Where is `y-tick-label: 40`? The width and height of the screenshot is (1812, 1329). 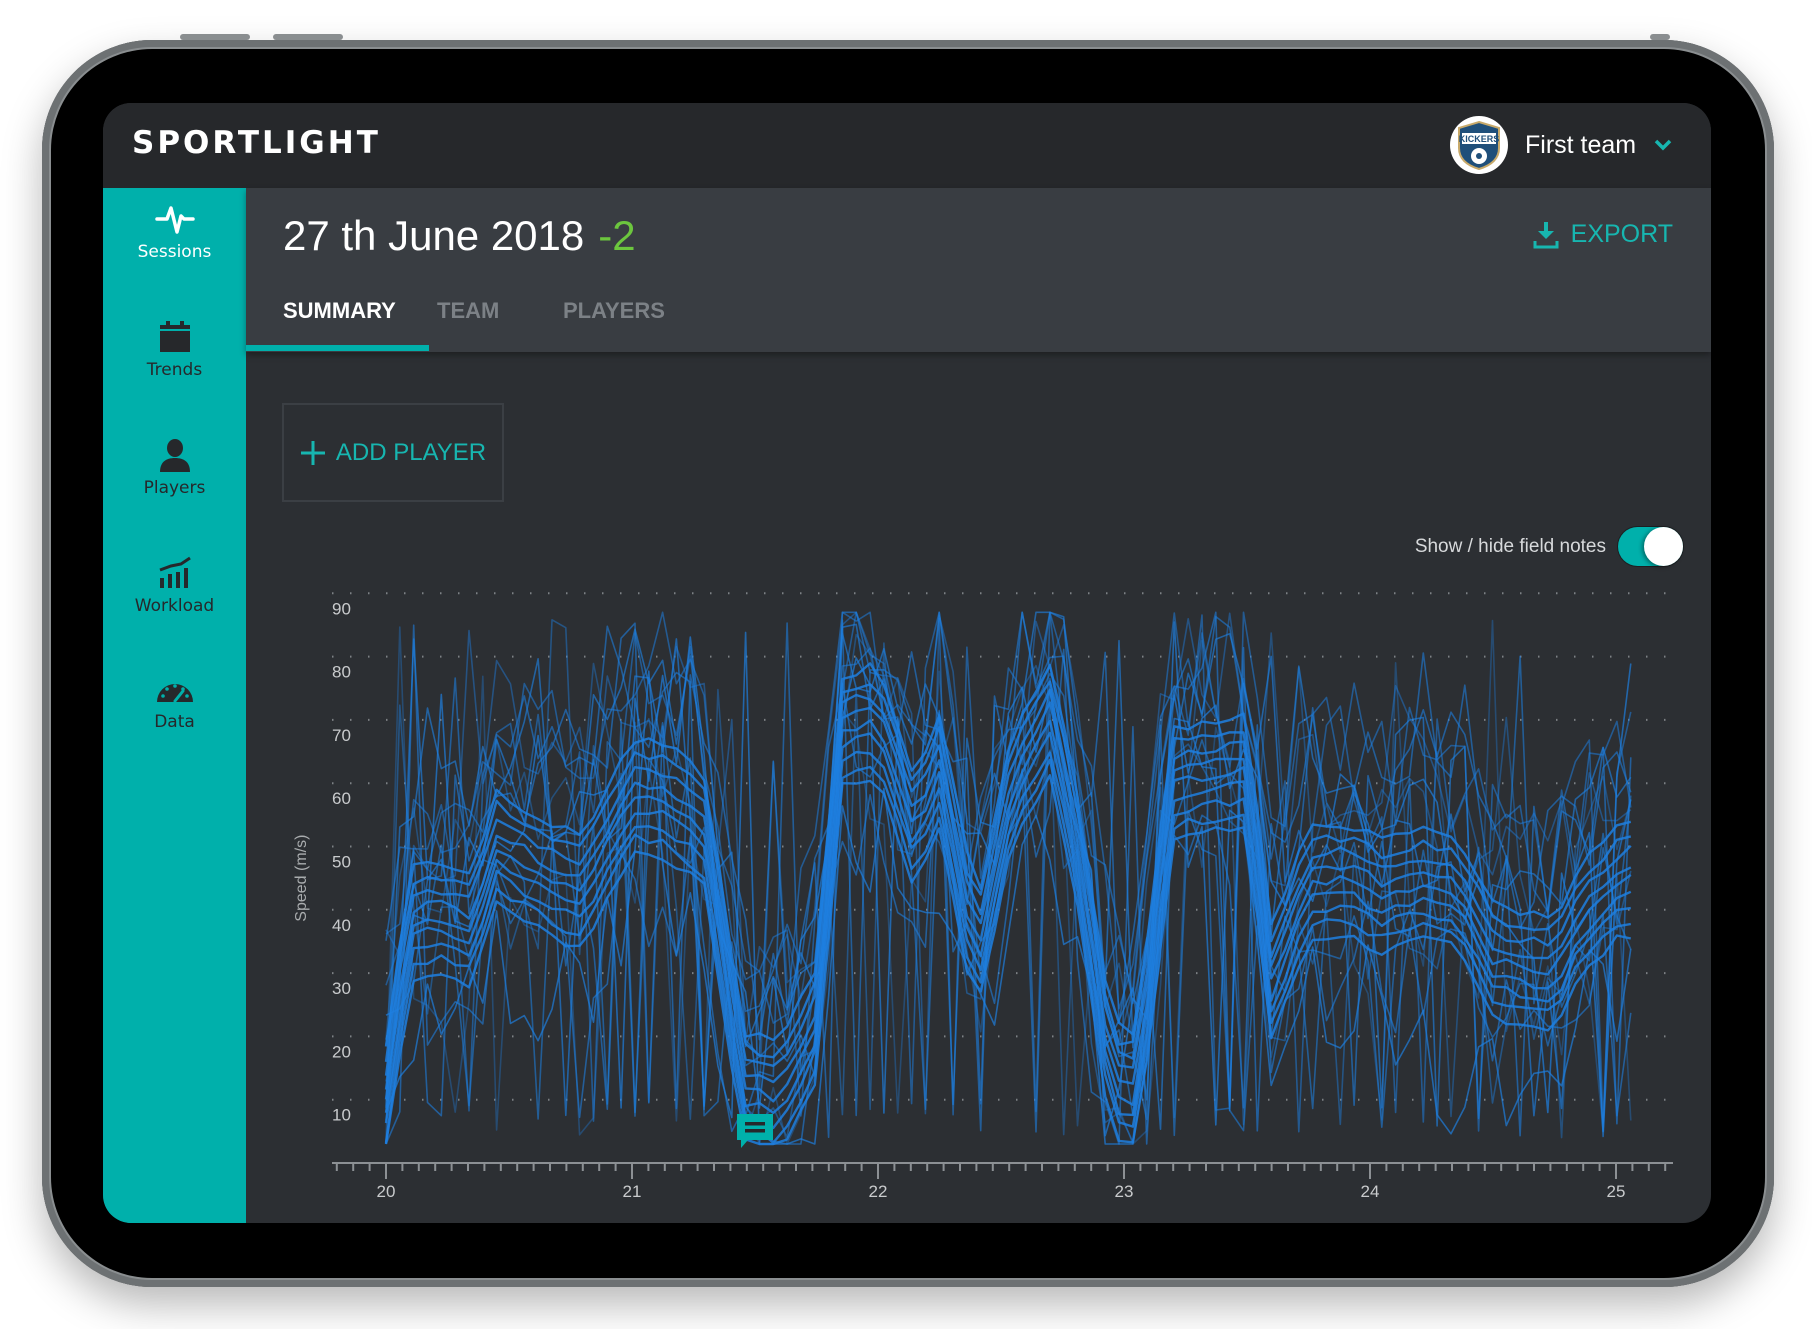 y-tick-label: 40 is located at coordinates (341, 925).